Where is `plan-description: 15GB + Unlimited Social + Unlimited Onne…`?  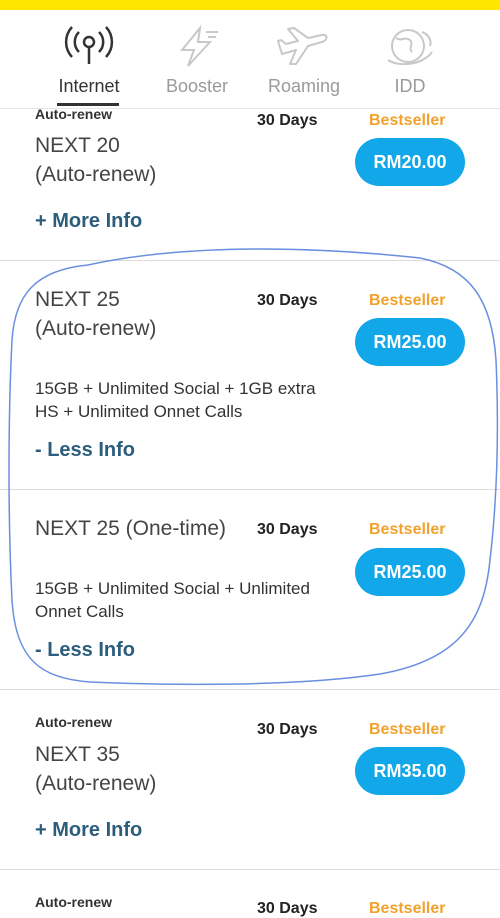 plan-description: 15GB + Unlimited Social + Unlimited Onne… is located at coordinates (185, 600).